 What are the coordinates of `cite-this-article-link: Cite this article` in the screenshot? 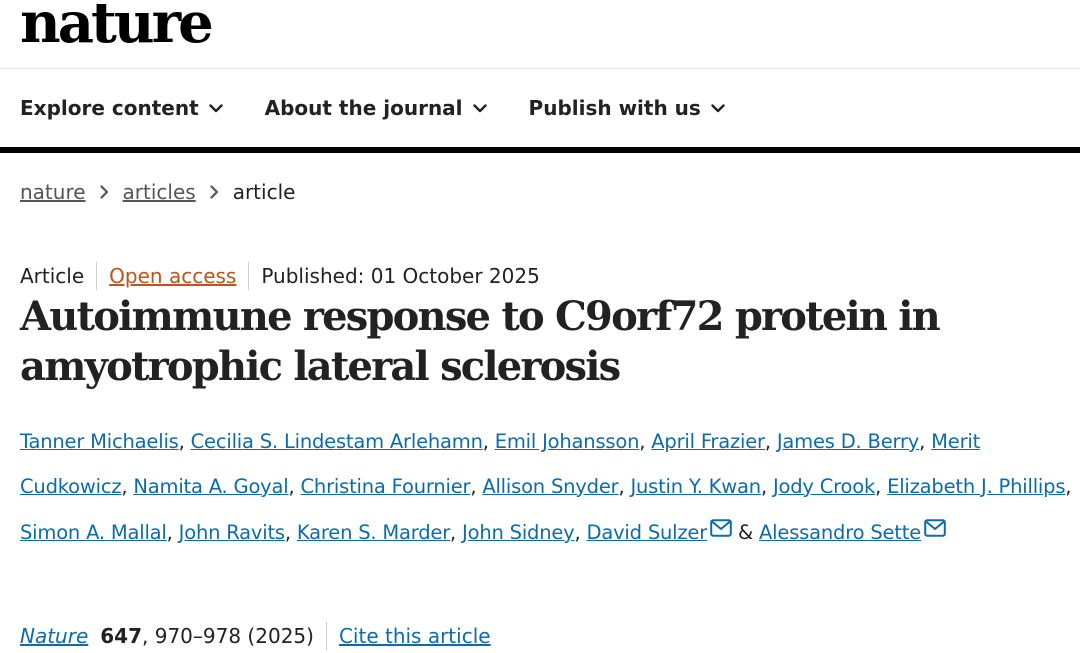 It's located at (415, 636).